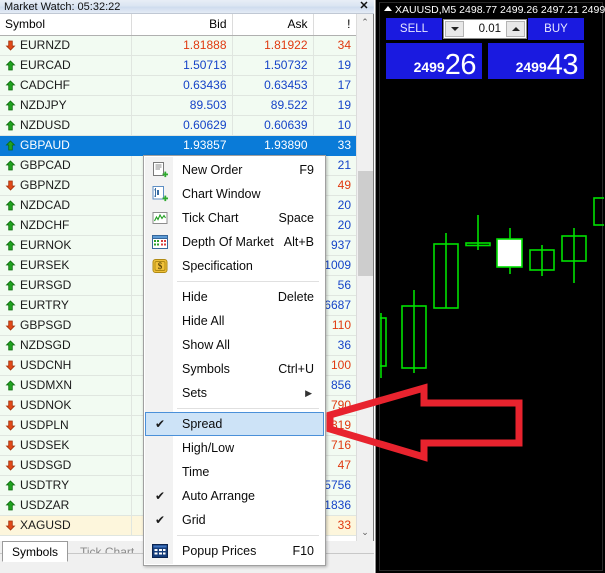  What do you see at coordinates (66, 165) in the screenshot?
I see `cell-symbol: GBPCAD` at bounding box center [66, 165].